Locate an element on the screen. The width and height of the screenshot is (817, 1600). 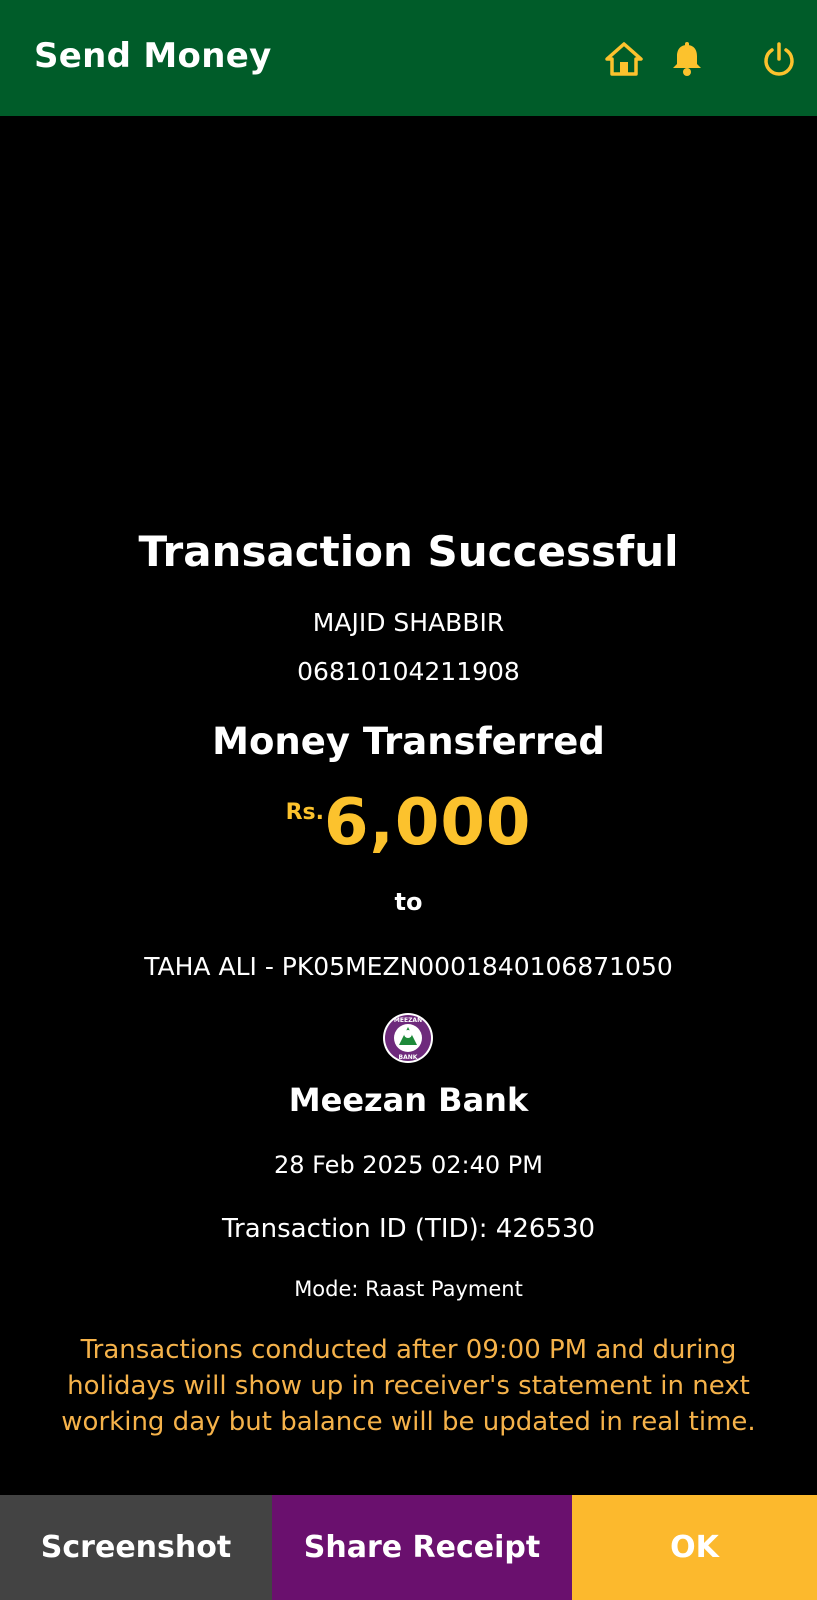
amount-display: Rs.6,000 is located at coordinates (408, 826).